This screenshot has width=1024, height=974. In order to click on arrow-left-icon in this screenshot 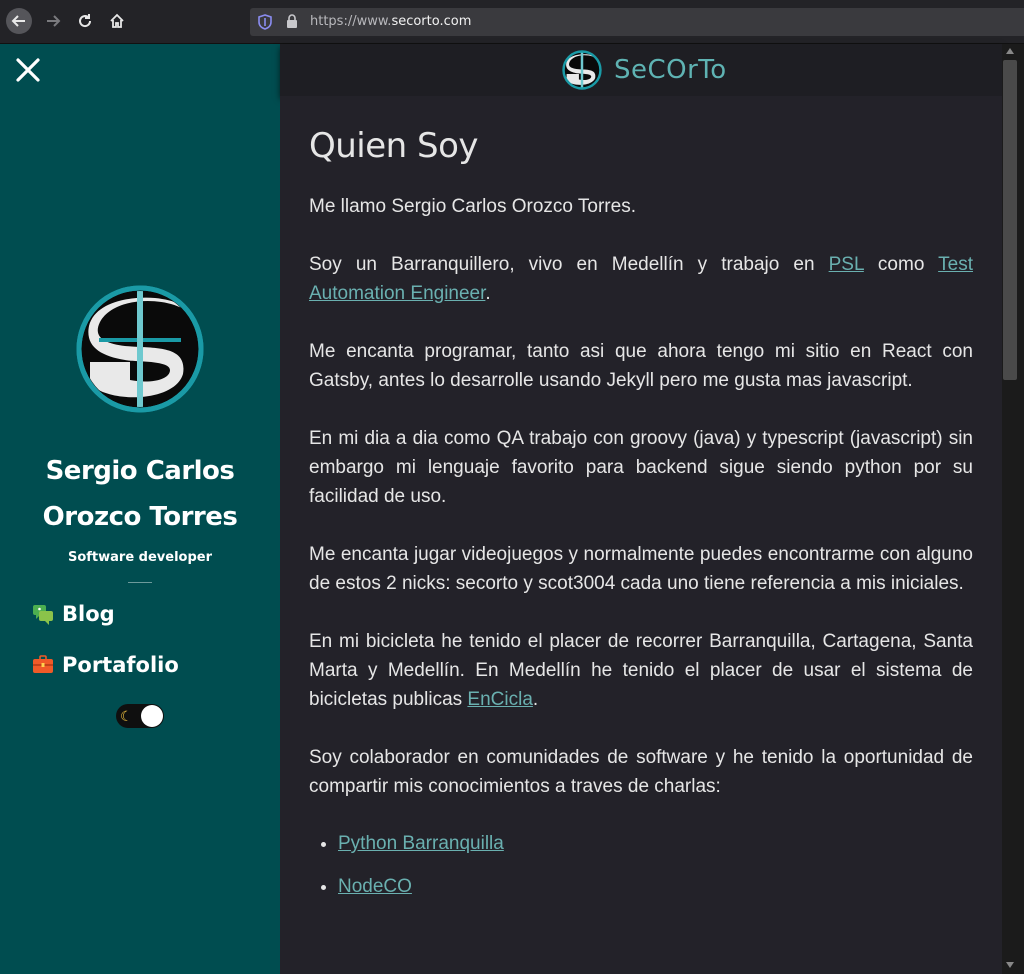, I will do `click(18, 21)`.